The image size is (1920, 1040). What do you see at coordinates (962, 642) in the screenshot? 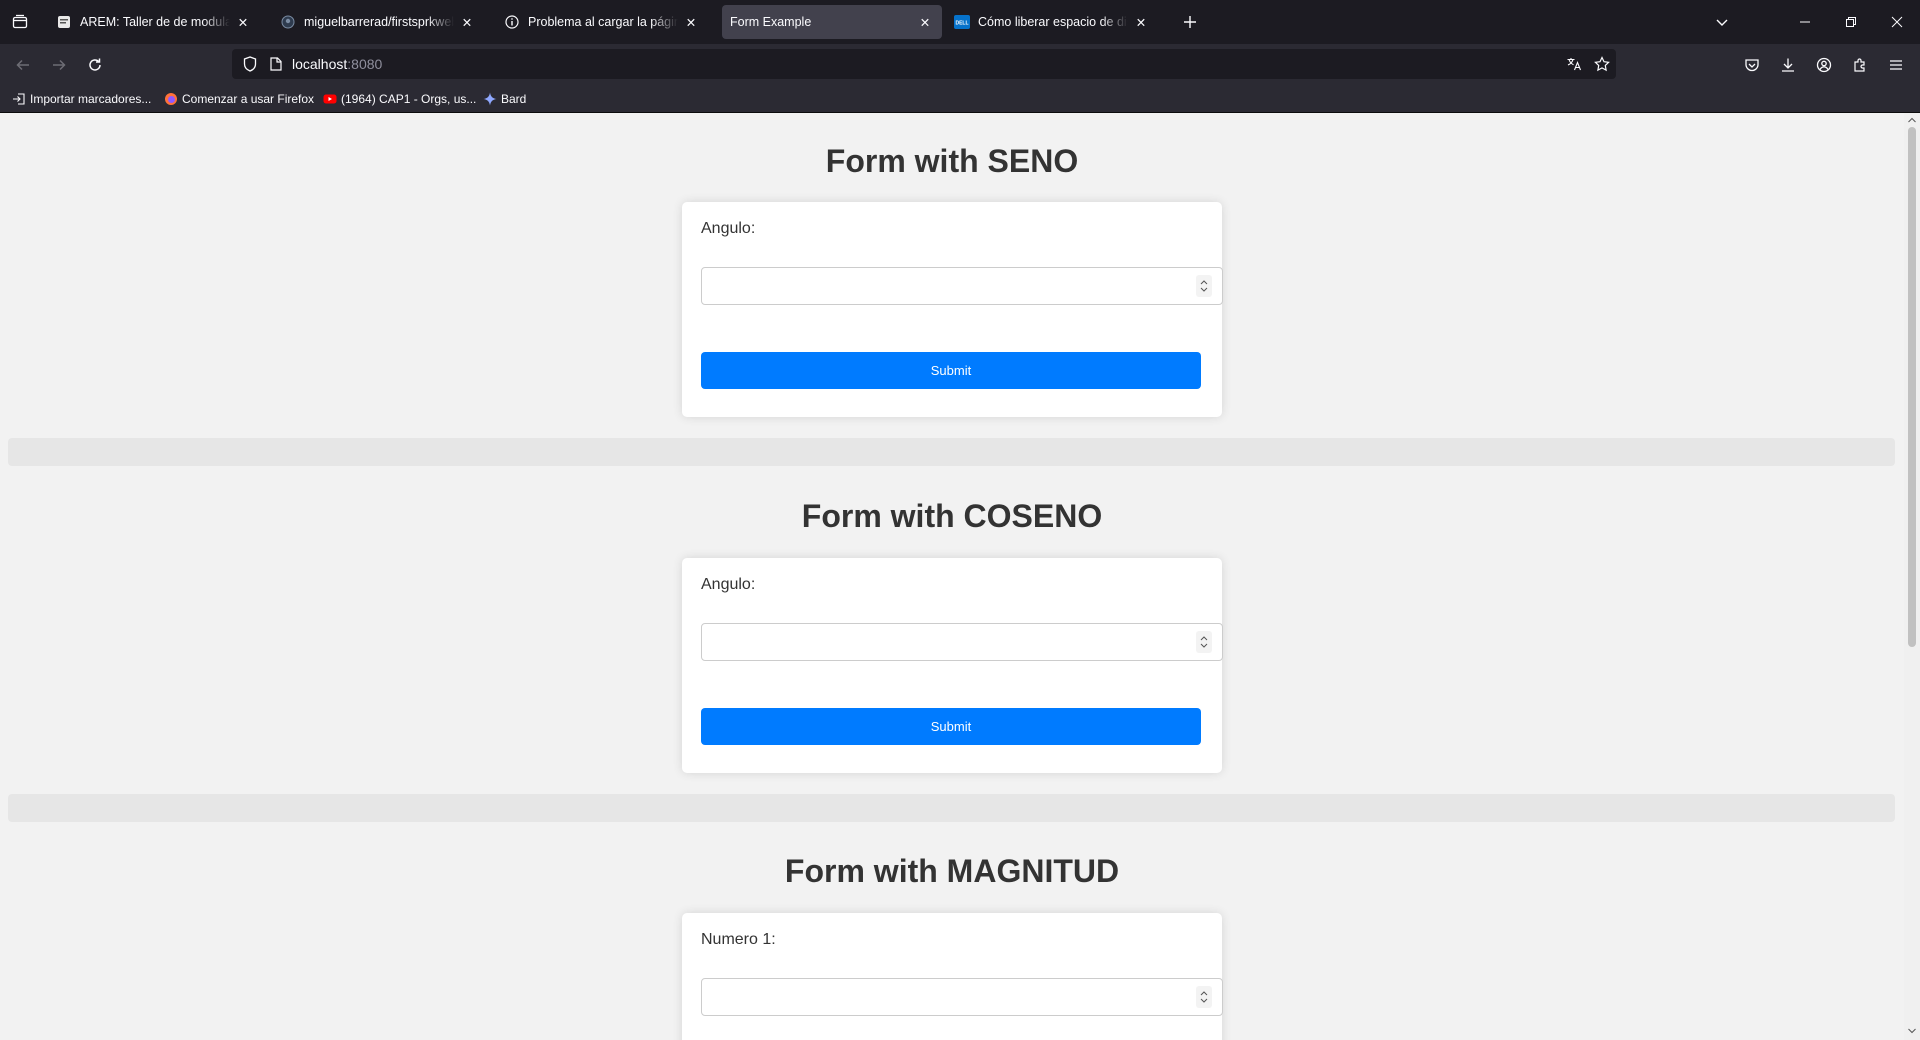
I see `angulo-input-coseno` at bounding box center [962, 642].